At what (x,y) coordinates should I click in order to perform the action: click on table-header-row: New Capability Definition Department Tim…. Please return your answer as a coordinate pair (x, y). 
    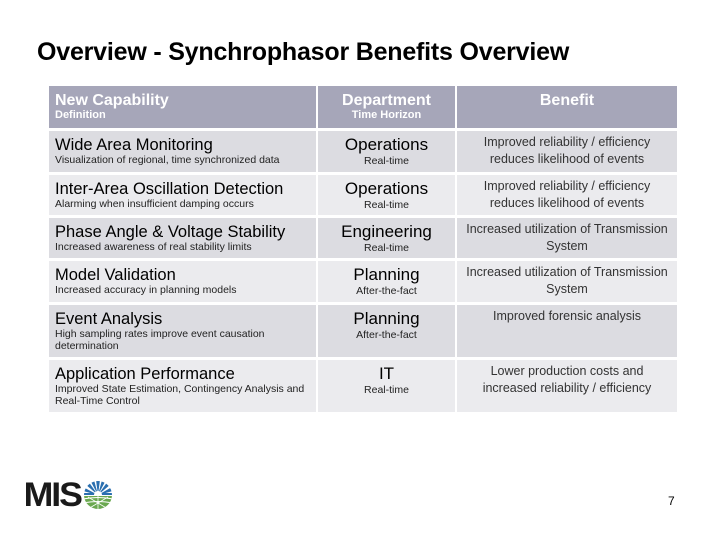
    Looking at the image, I should click on (363, 107).